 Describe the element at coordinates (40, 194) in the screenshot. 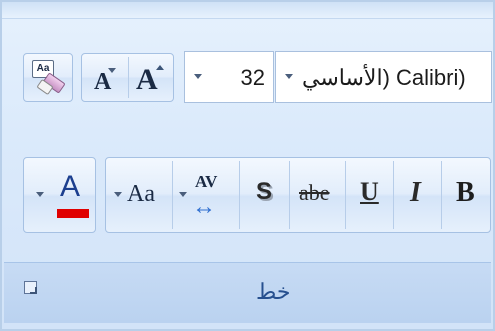

I see `font-color-dropdown-icon` at that location.